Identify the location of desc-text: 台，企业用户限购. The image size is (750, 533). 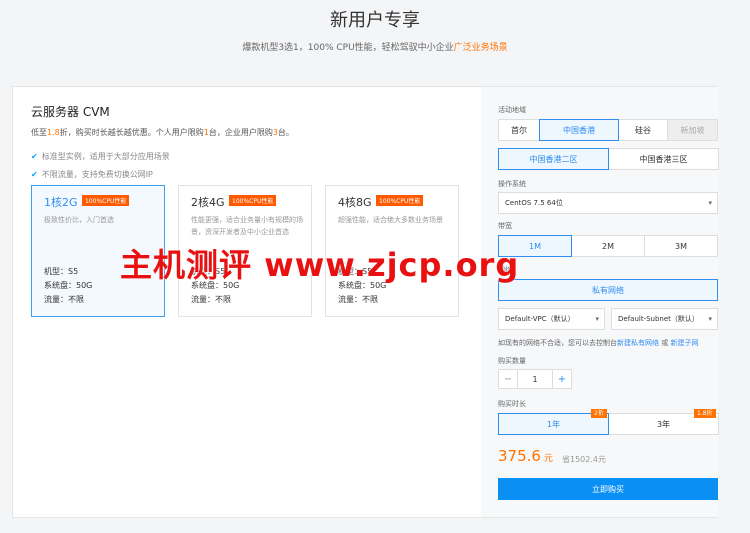
(240, 132).